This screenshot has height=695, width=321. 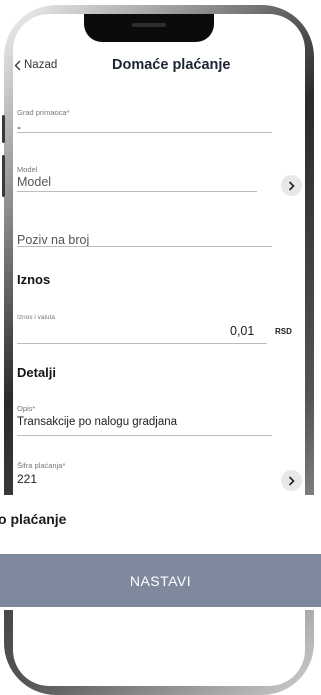 I want to click on payment-code-field: Šifra plaćanja* 221, so click(x=144, y=475).